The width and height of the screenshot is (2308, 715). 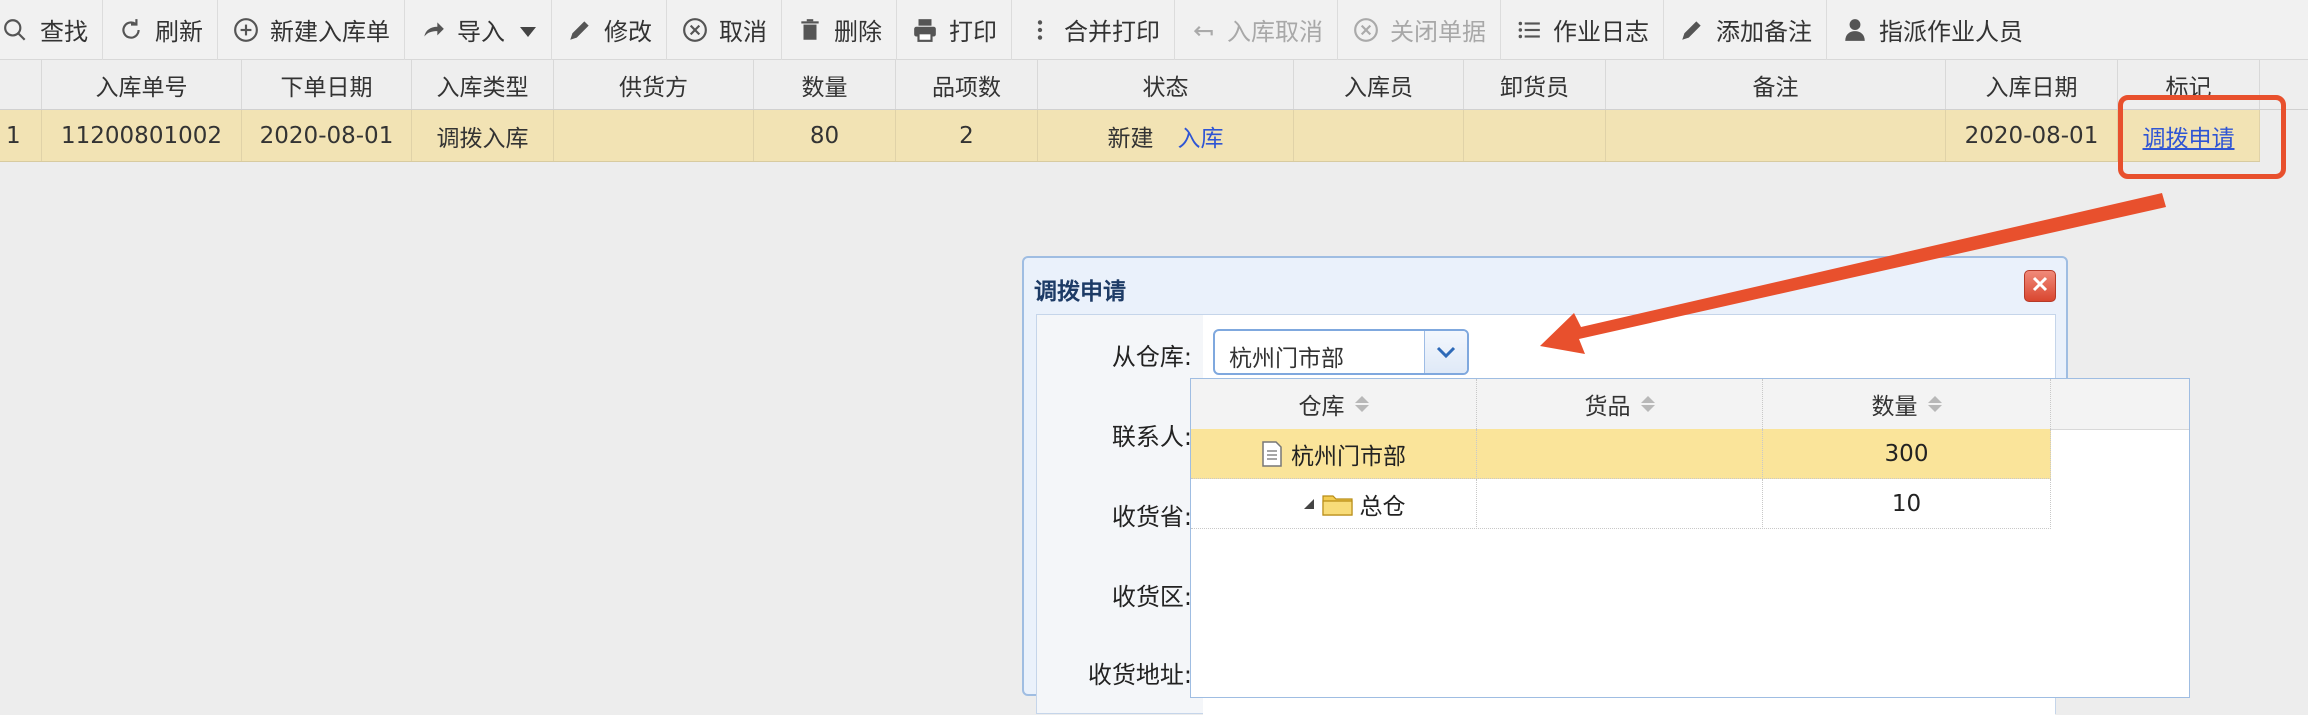 What do you see at coordinates (1607, 407) in the screenshot?
I see `dd-header-goods-label: 货品` at bounding box center [1607, 407].